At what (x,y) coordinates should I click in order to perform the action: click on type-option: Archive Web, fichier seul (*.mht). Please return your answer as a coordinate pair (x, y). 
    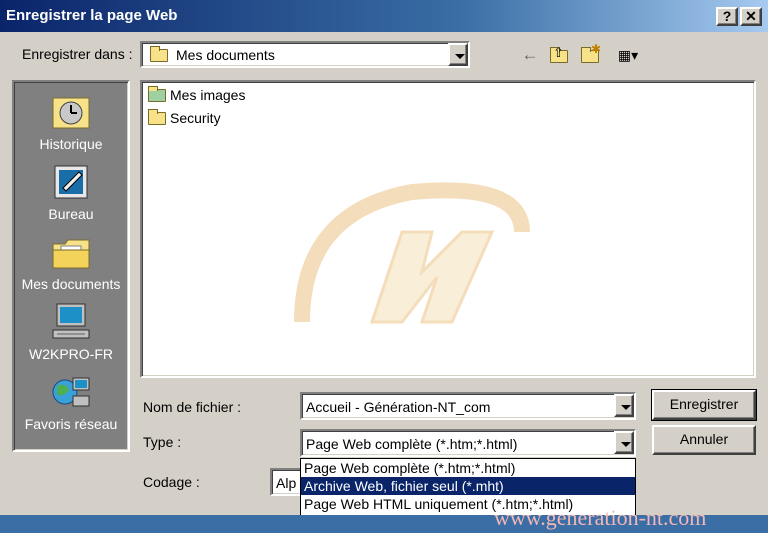
    Looking at the image, I should click on (468, 486).